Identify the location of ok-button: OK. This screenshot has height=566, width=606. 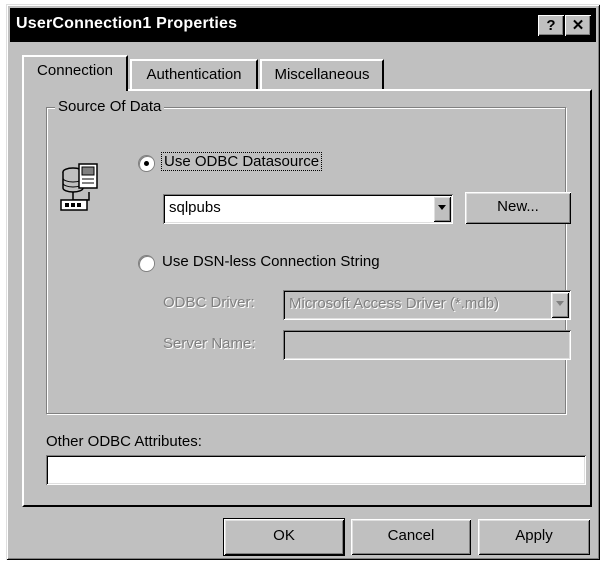
(284, 537).